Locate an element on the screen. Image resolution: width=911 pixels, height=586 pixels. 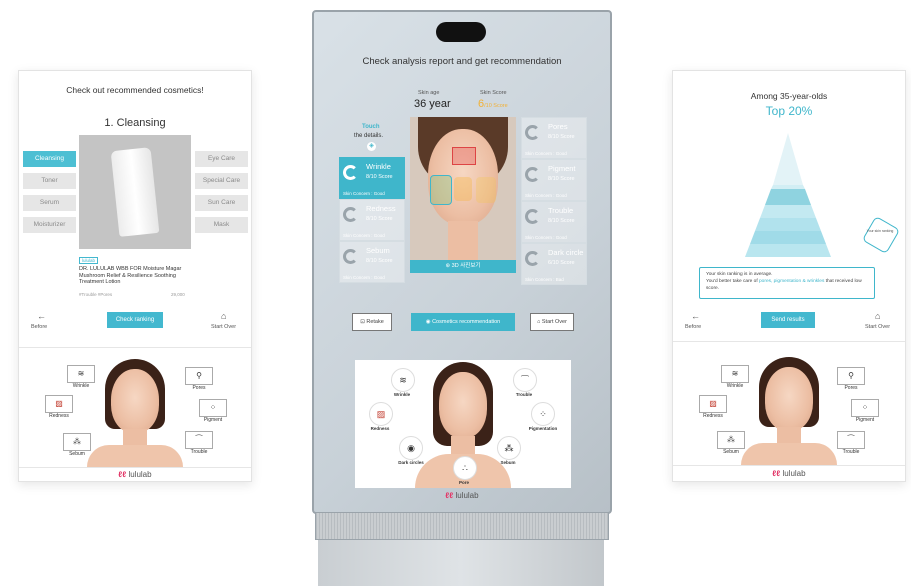
product-price: 29,000 is located at coordinates (178, 294).